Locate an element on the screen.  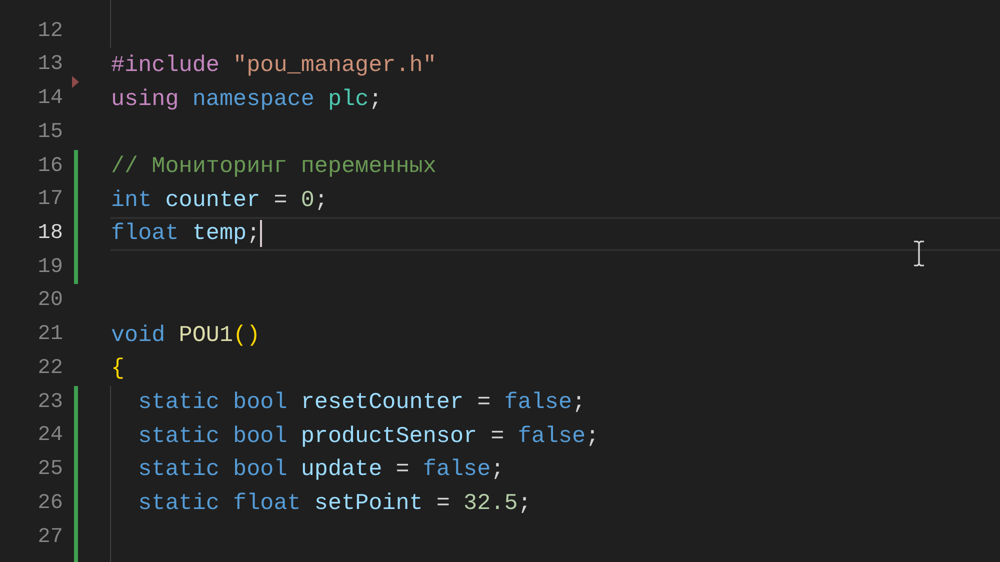
line-number: 18 is located at coordinates (50, 234).